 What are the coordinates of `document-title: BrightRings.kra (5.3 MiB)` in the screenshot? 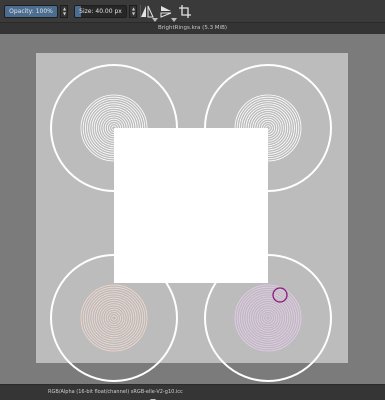 It's located at (192, 28).